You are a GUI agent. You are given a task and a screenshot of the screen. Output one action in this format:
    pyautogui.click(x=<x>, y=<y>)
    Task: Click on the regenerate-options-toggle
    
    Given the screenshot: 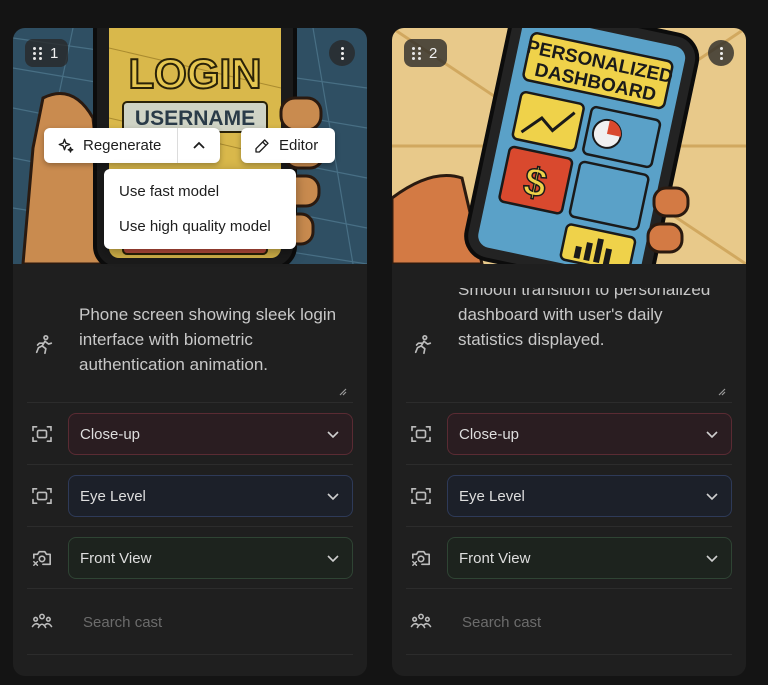 What is the action you would take?
    pyautogui.click(x=199, y=145)
    